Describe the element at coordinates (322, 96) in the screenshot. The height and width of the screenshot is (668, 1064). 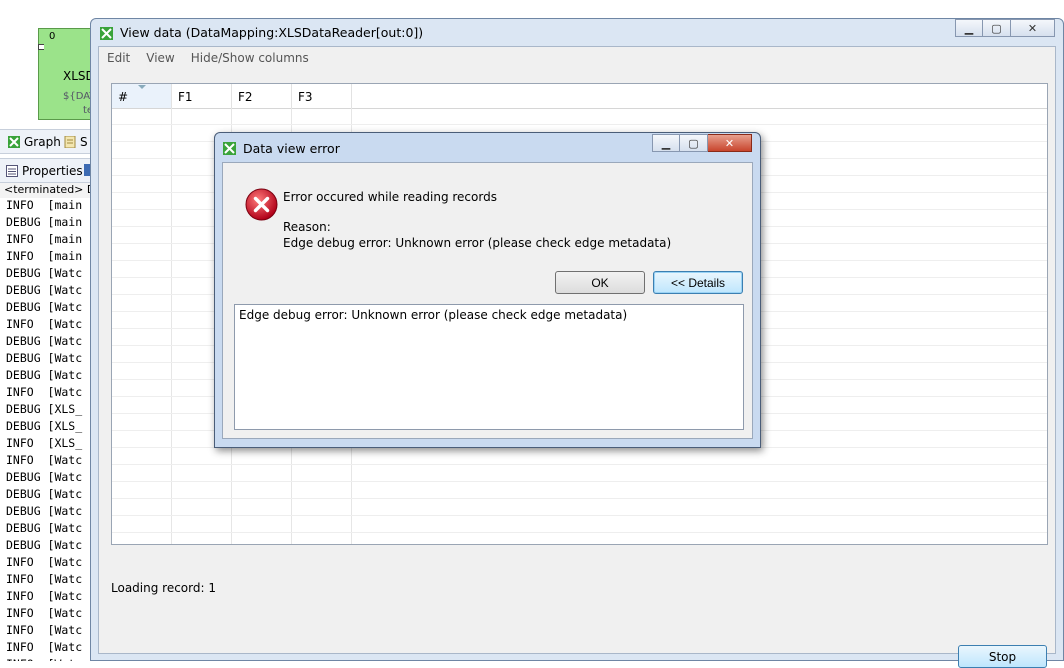
I see `column-header-f3: F3` at that location.